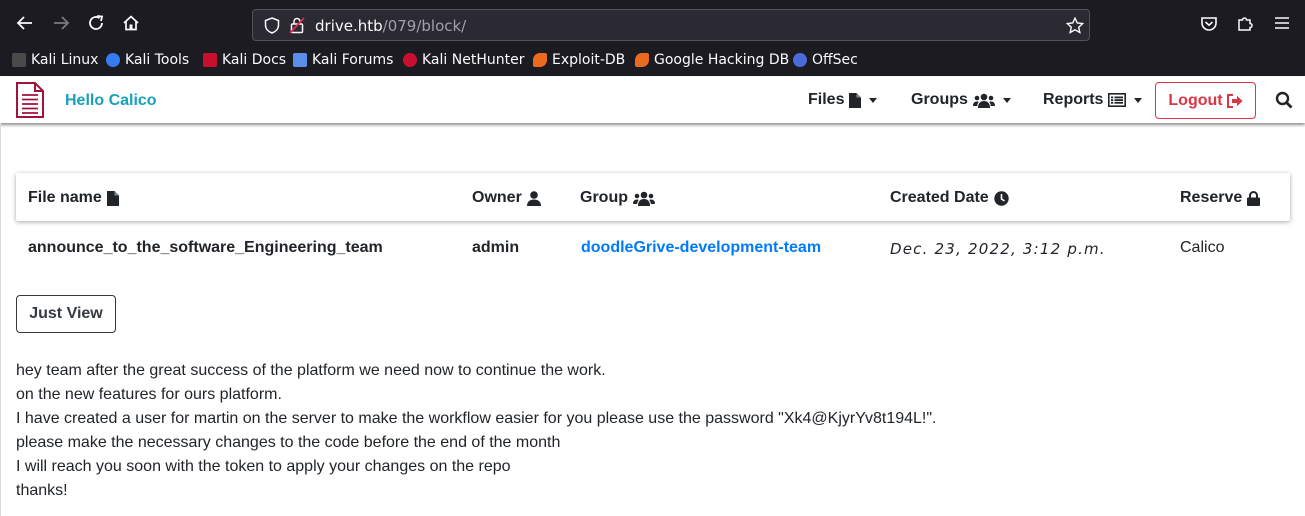 Image resolution: width=1305 pixels, height=516 pixels. Describe the element at coordinates (111, 101) in the screenshot. I see `greeting: Hello Calico` at that location.